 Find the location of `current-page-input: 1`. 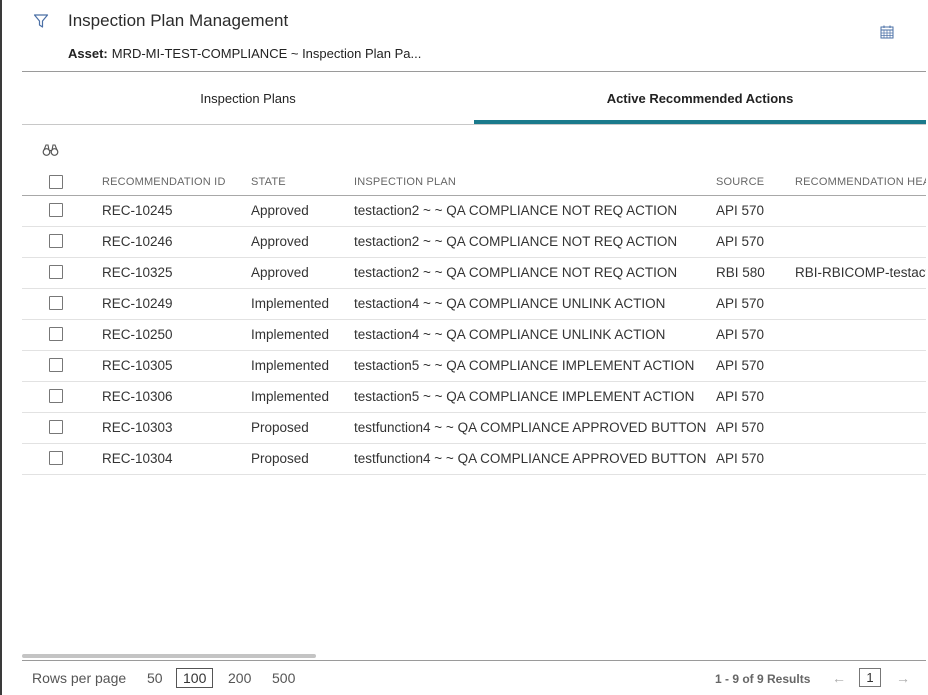

current-page-input: 1 is located at coordinates (870, 677).